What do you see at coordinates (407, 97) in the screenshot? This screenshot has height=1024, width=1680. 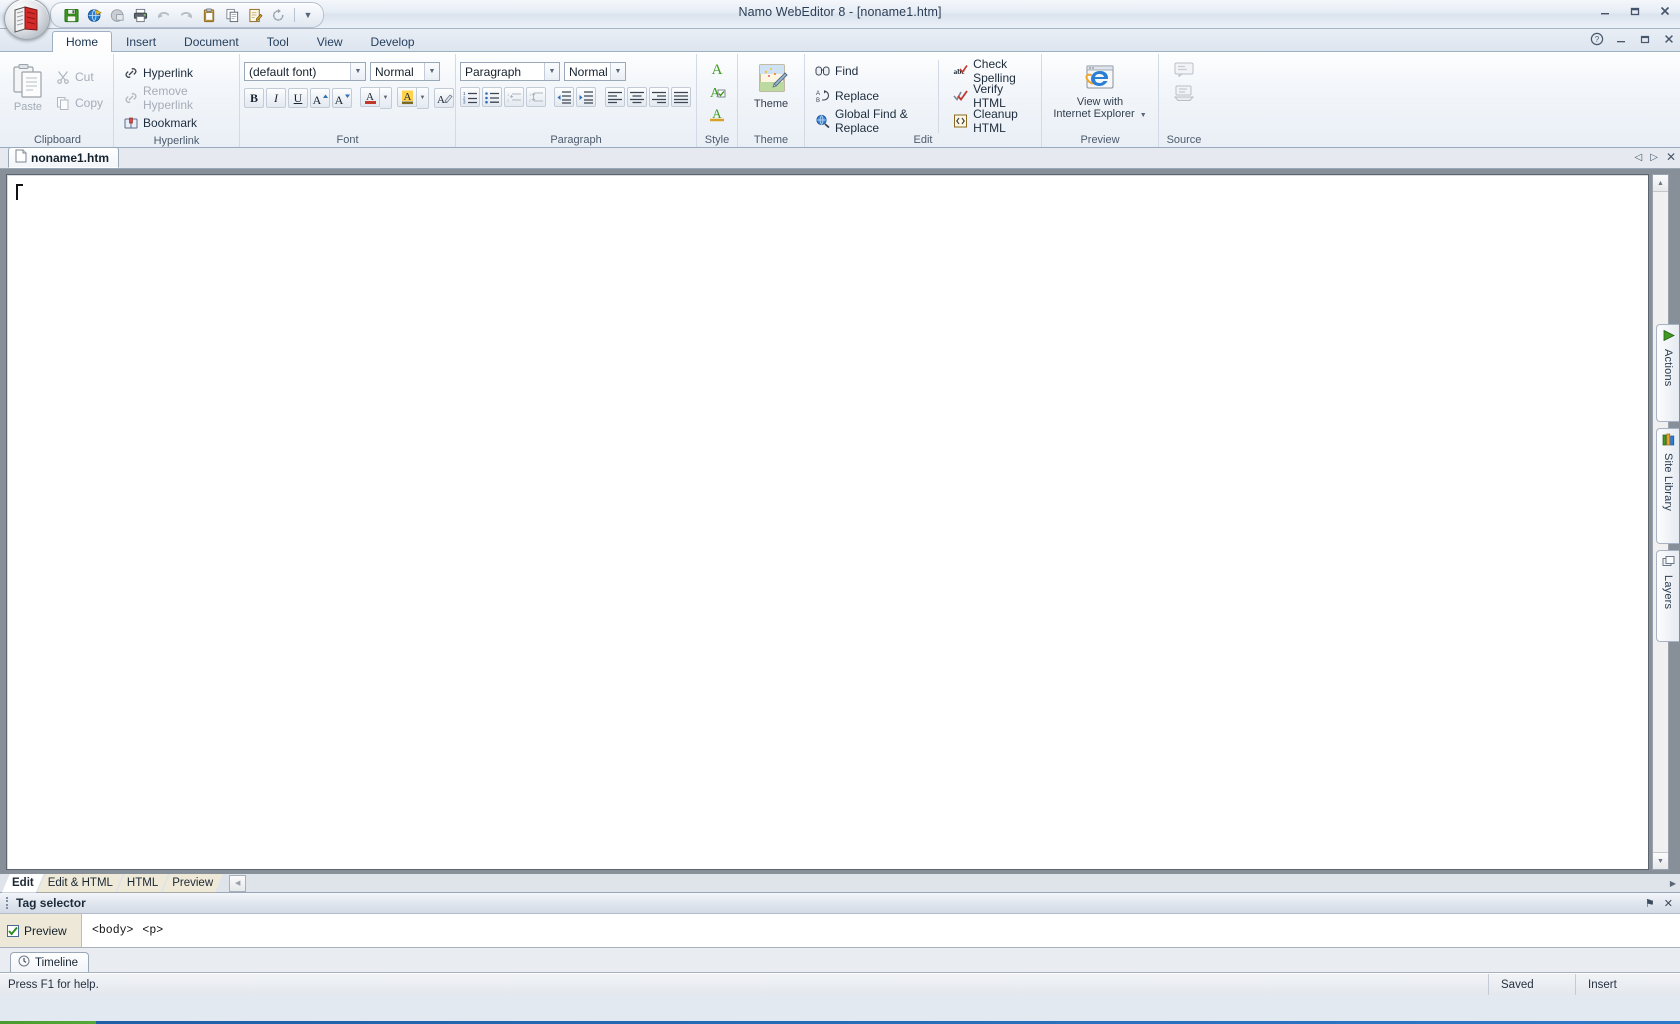 I see `highlight-color-button: A` at bounding box center [407, 97].